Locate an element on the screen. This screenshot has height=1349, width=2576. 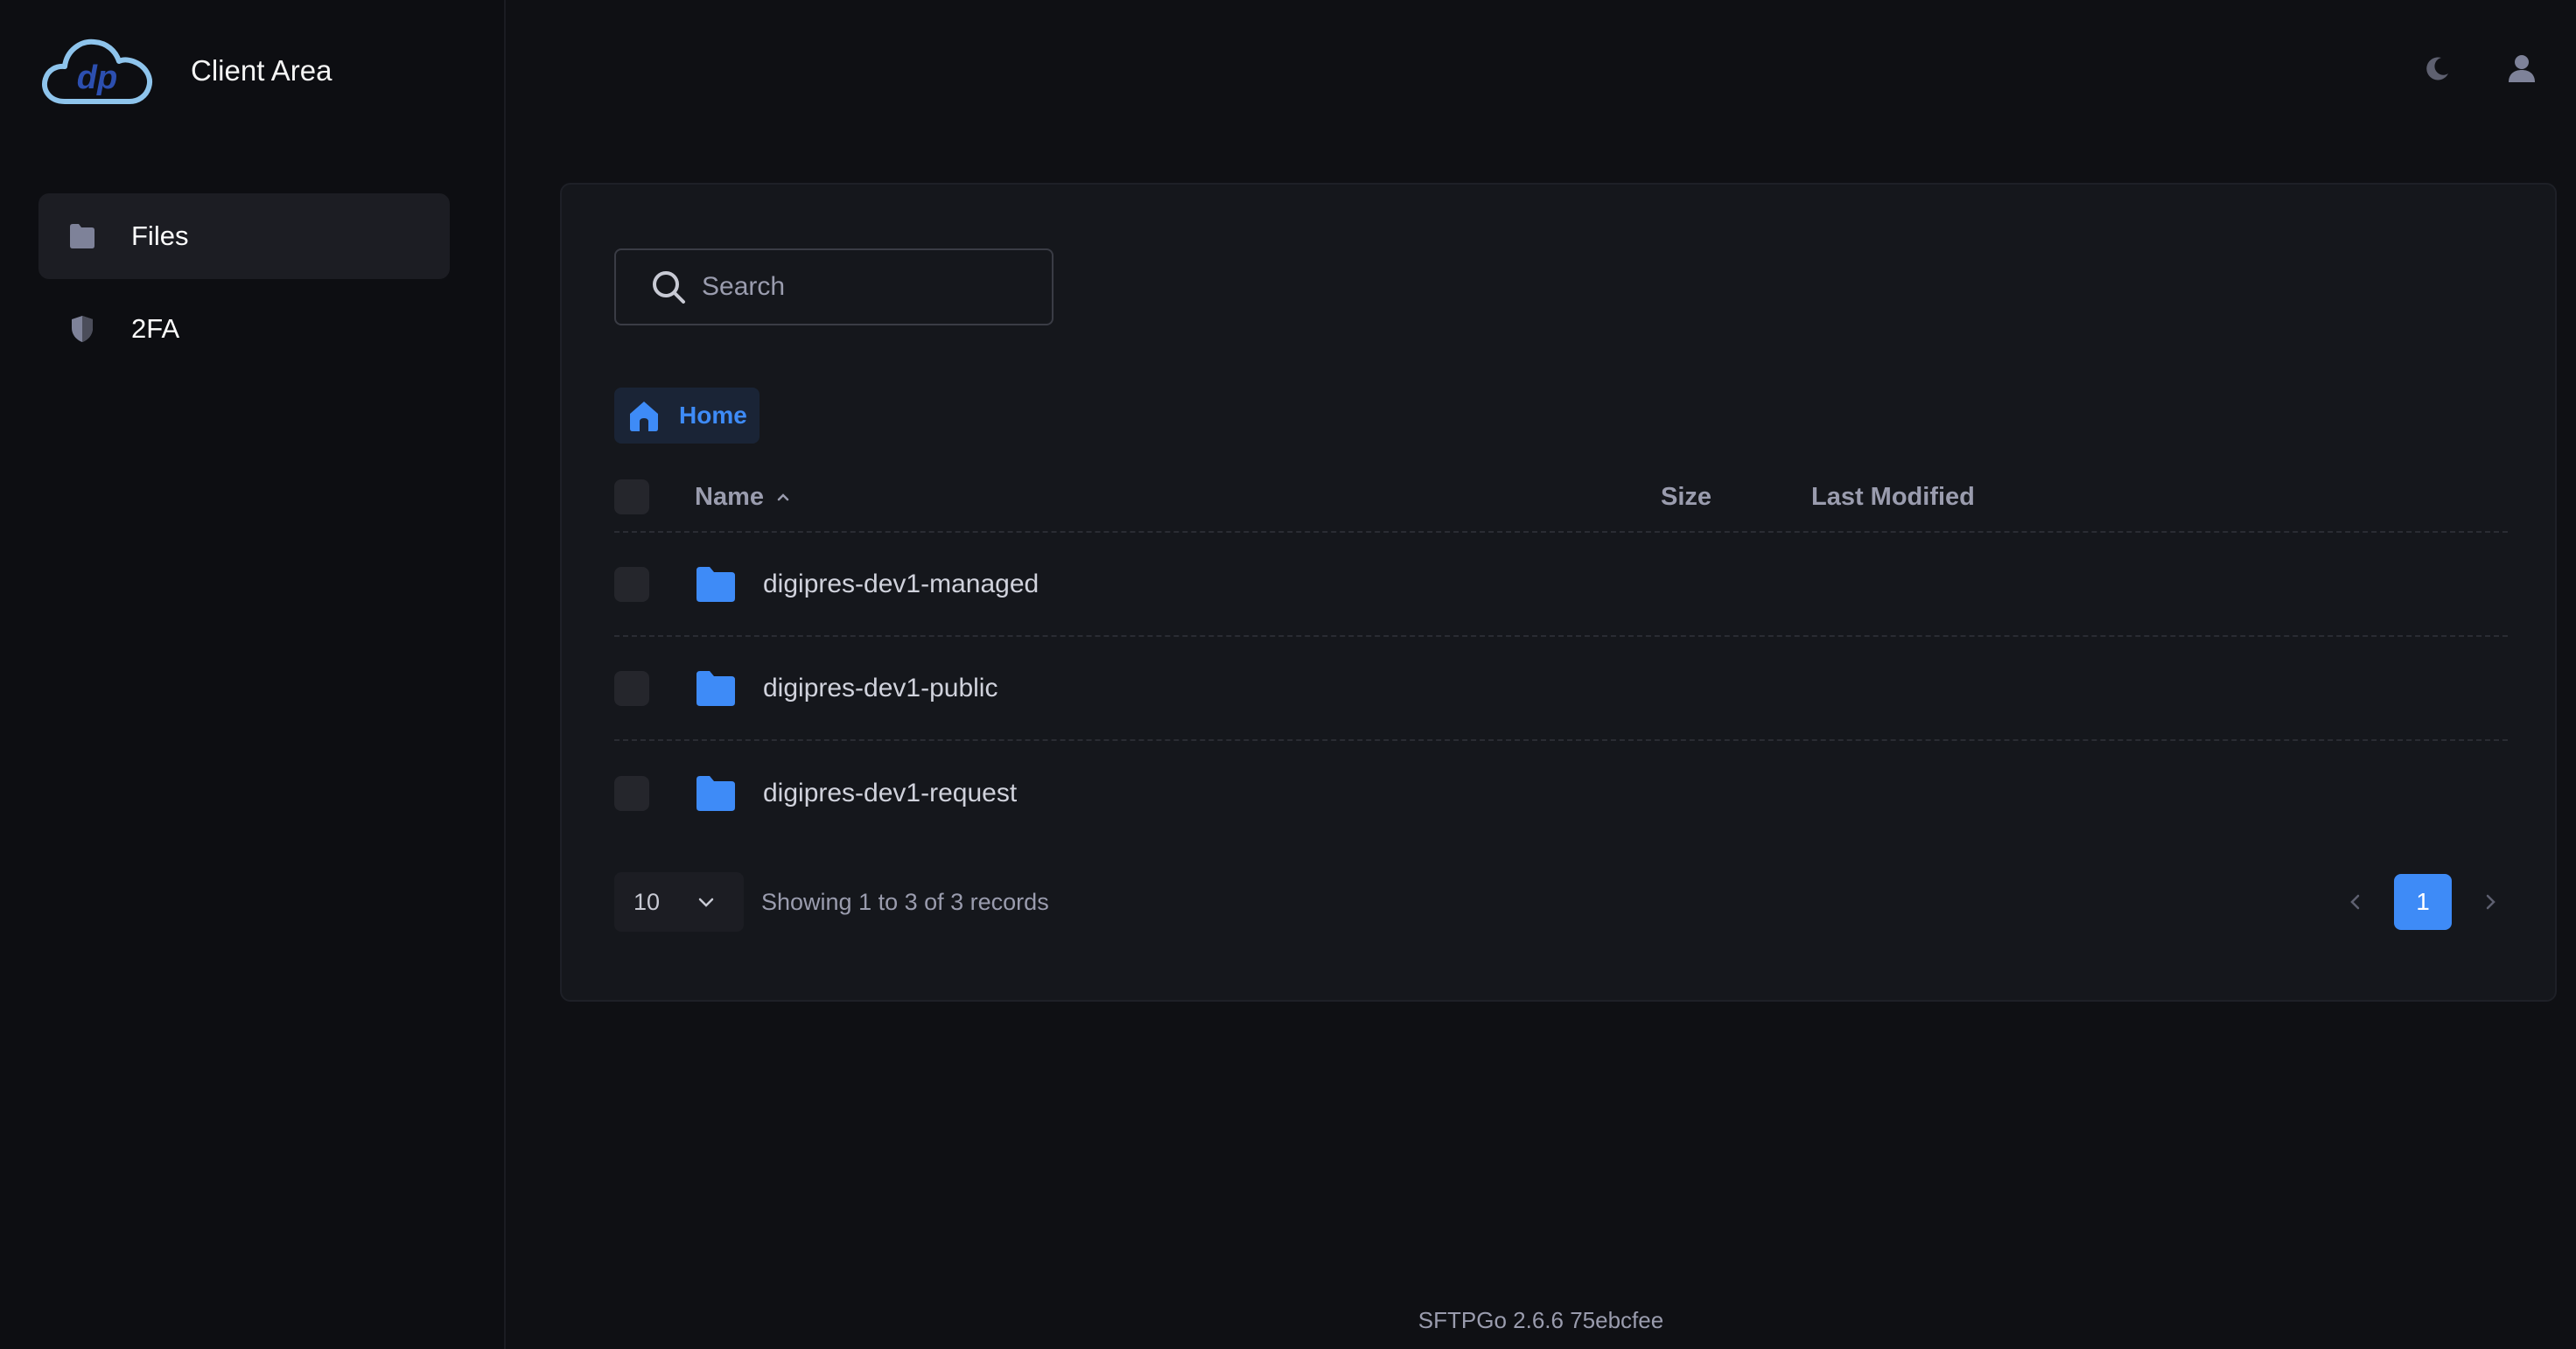
chevron-left-icon is located at coordinates (2355, 902).